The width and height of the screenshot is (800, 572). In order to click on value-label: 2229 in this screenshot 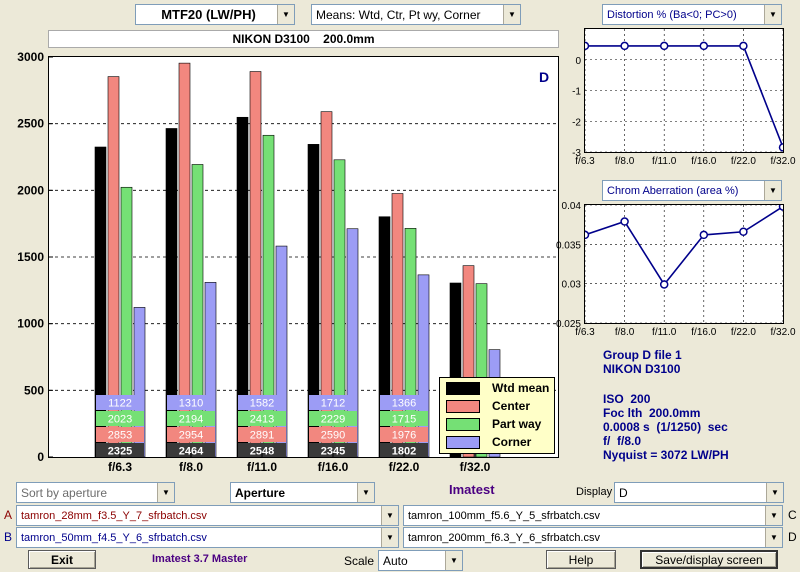, I will do `click(333, 420)`.